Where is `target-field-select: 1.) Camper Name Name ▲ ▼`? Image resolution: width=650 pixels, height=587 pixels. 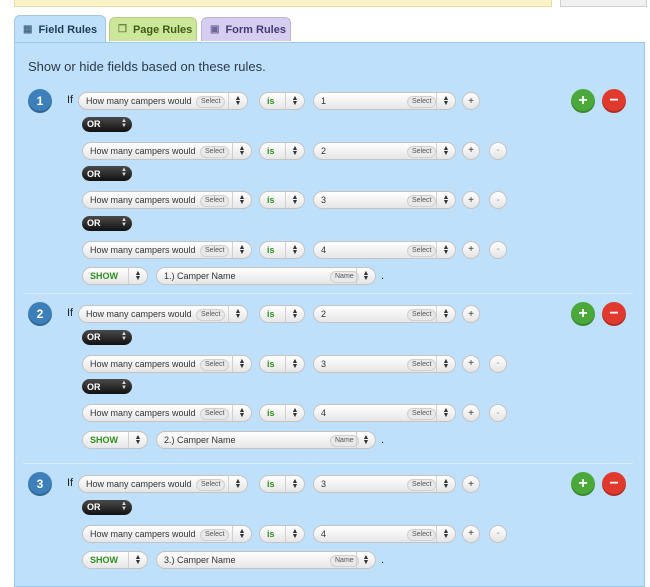 target-field-select: 1.) Camper Name Name ▲ ▼ is located at coordinates (266, 276).